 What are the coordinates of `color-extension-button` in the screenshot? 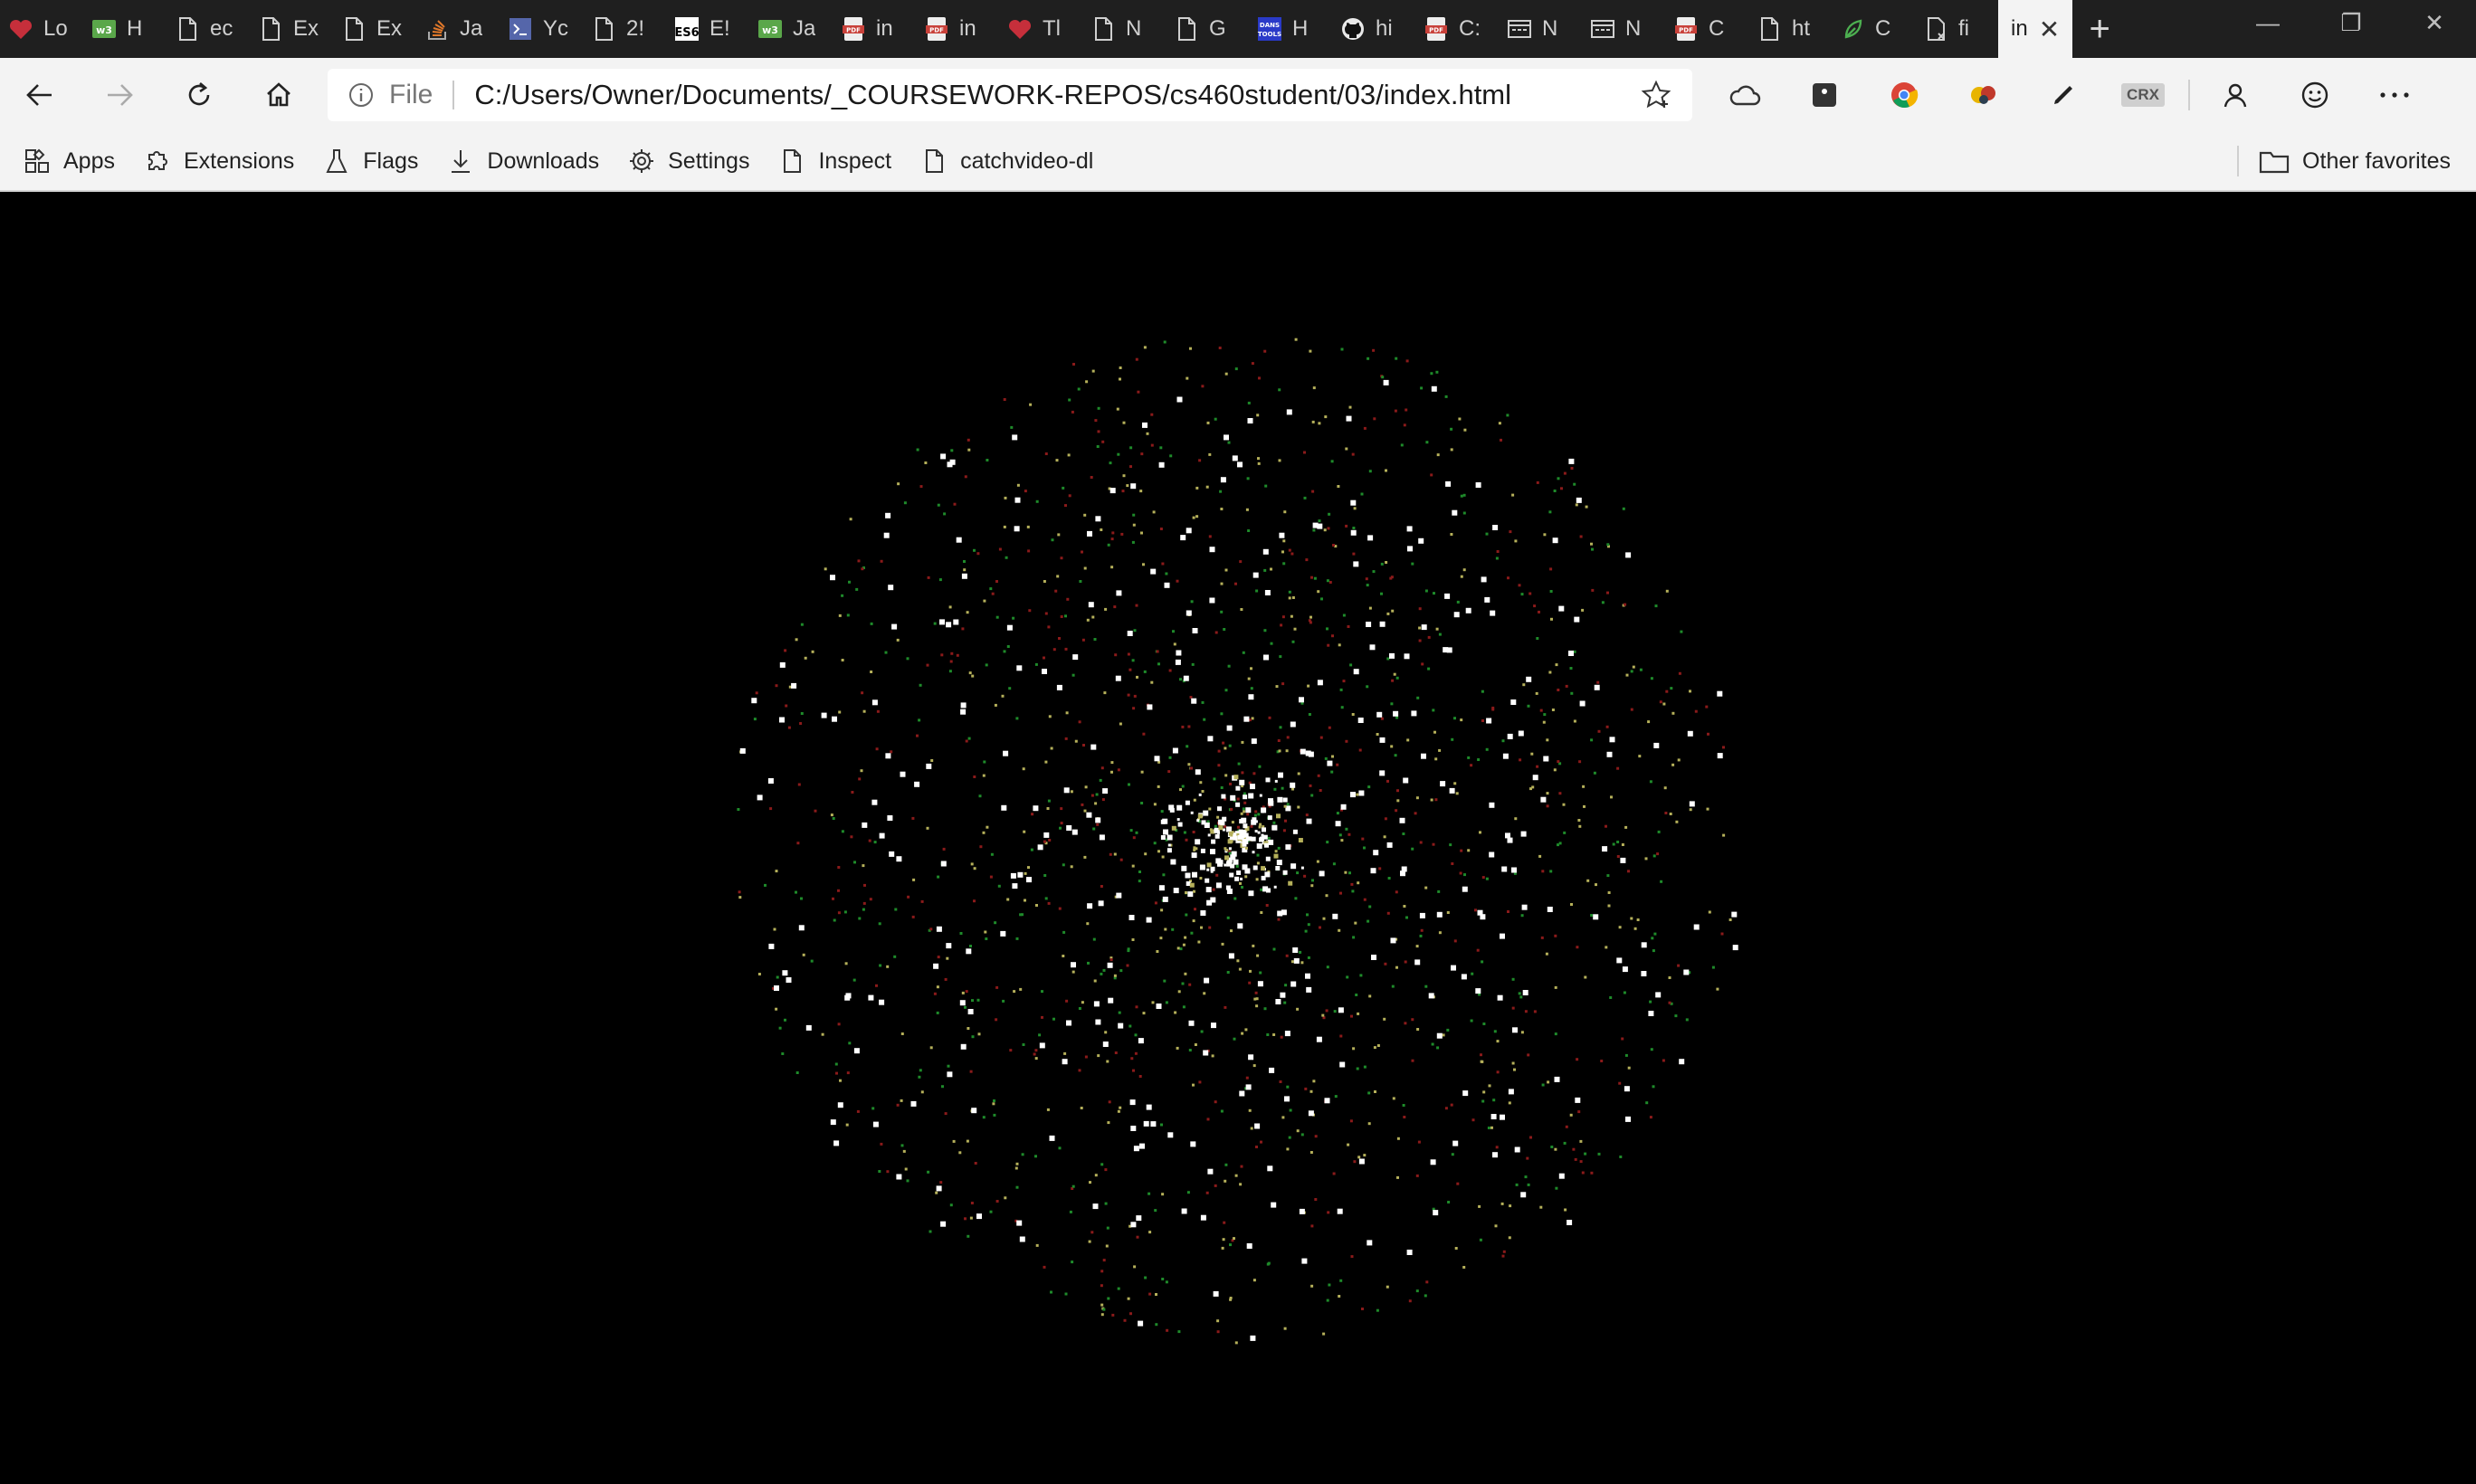 It's located at (1984, 95).